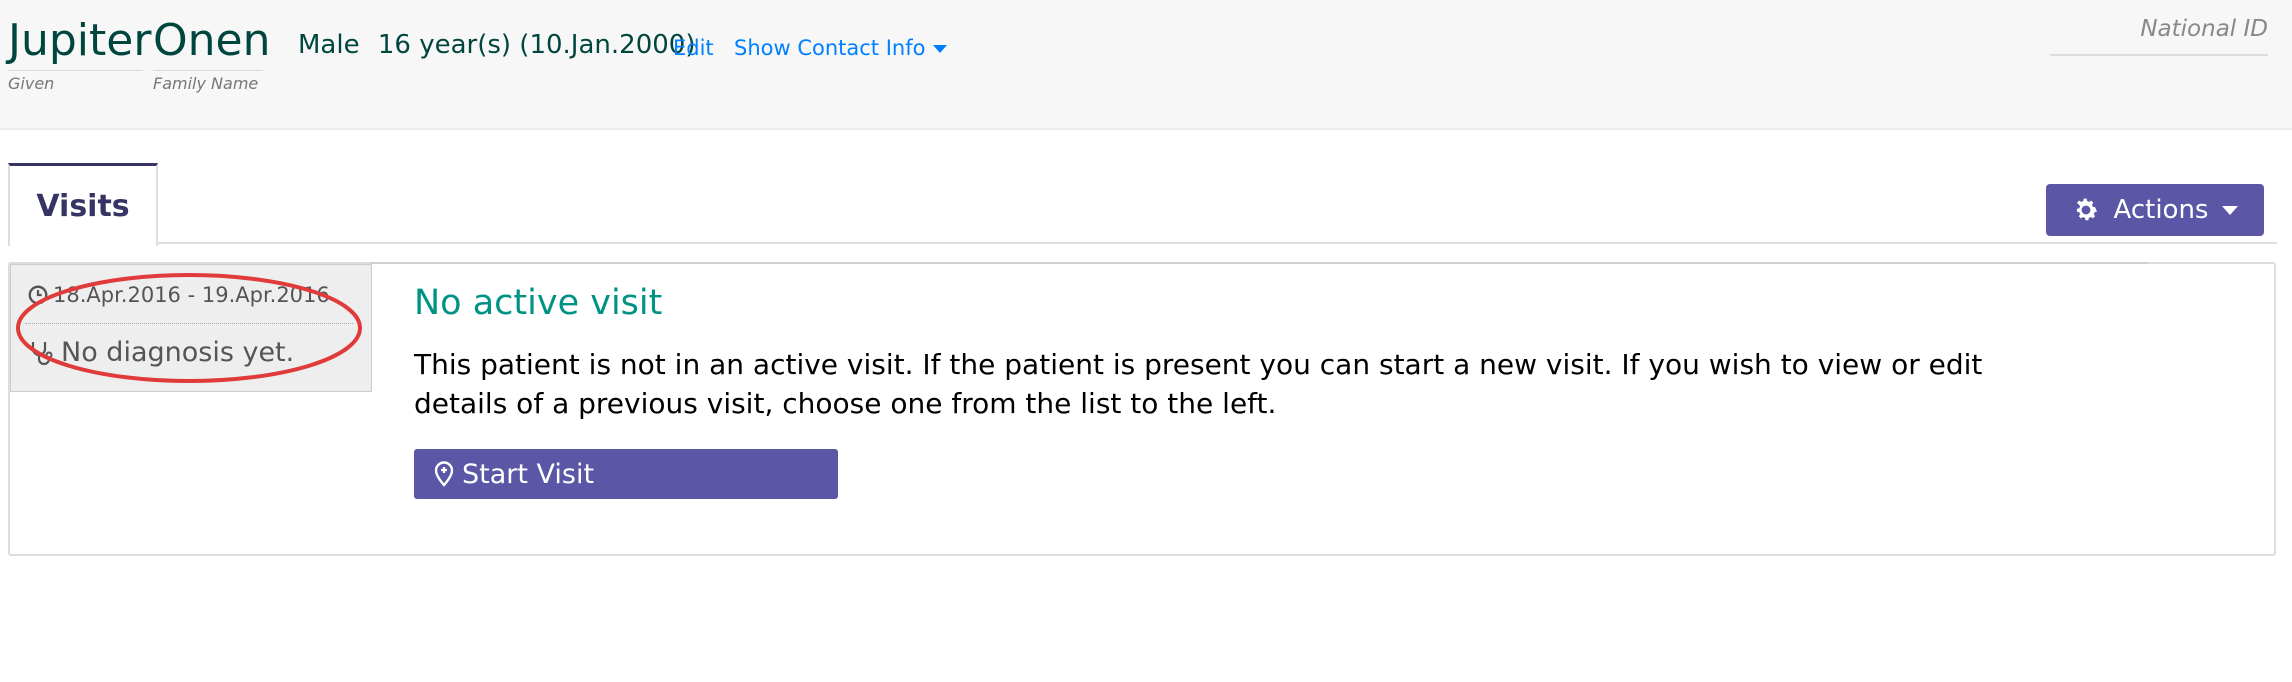 Image resolution: width=2292 pixels, height=682 pixels. I want to click on tabs-divider, so click(1216, 243).